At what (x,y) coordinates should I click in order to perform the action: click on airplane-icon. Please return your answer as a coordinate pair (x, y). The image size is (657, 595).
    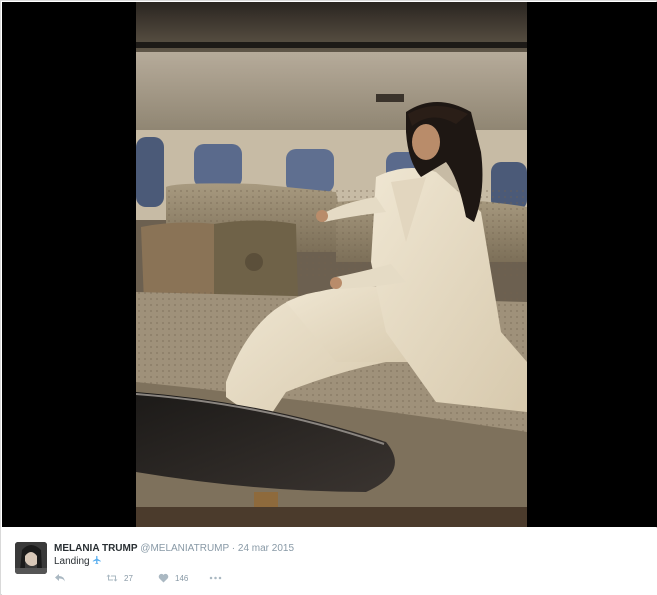
    Looking at the image, I should click on (97, 561).